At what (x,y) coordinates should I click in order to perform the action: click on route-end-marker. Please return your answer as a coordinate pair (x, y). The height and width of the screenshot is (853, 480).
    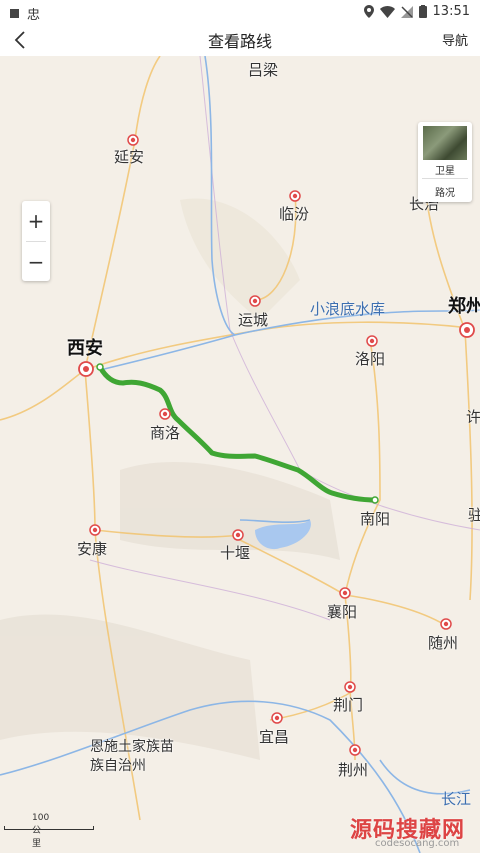
    Looking at the image, I should click on (375, 500).